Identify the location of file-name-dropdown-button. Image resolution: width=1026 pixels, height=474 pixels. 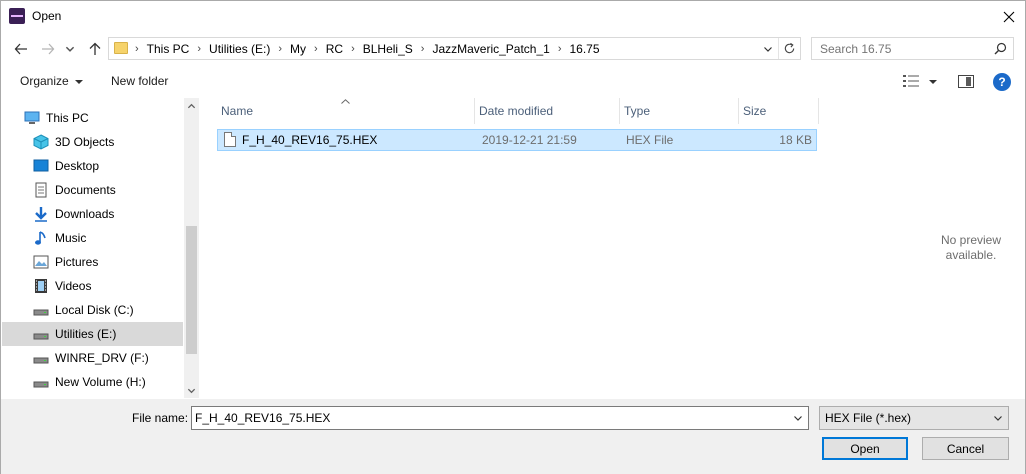
(798, 418).